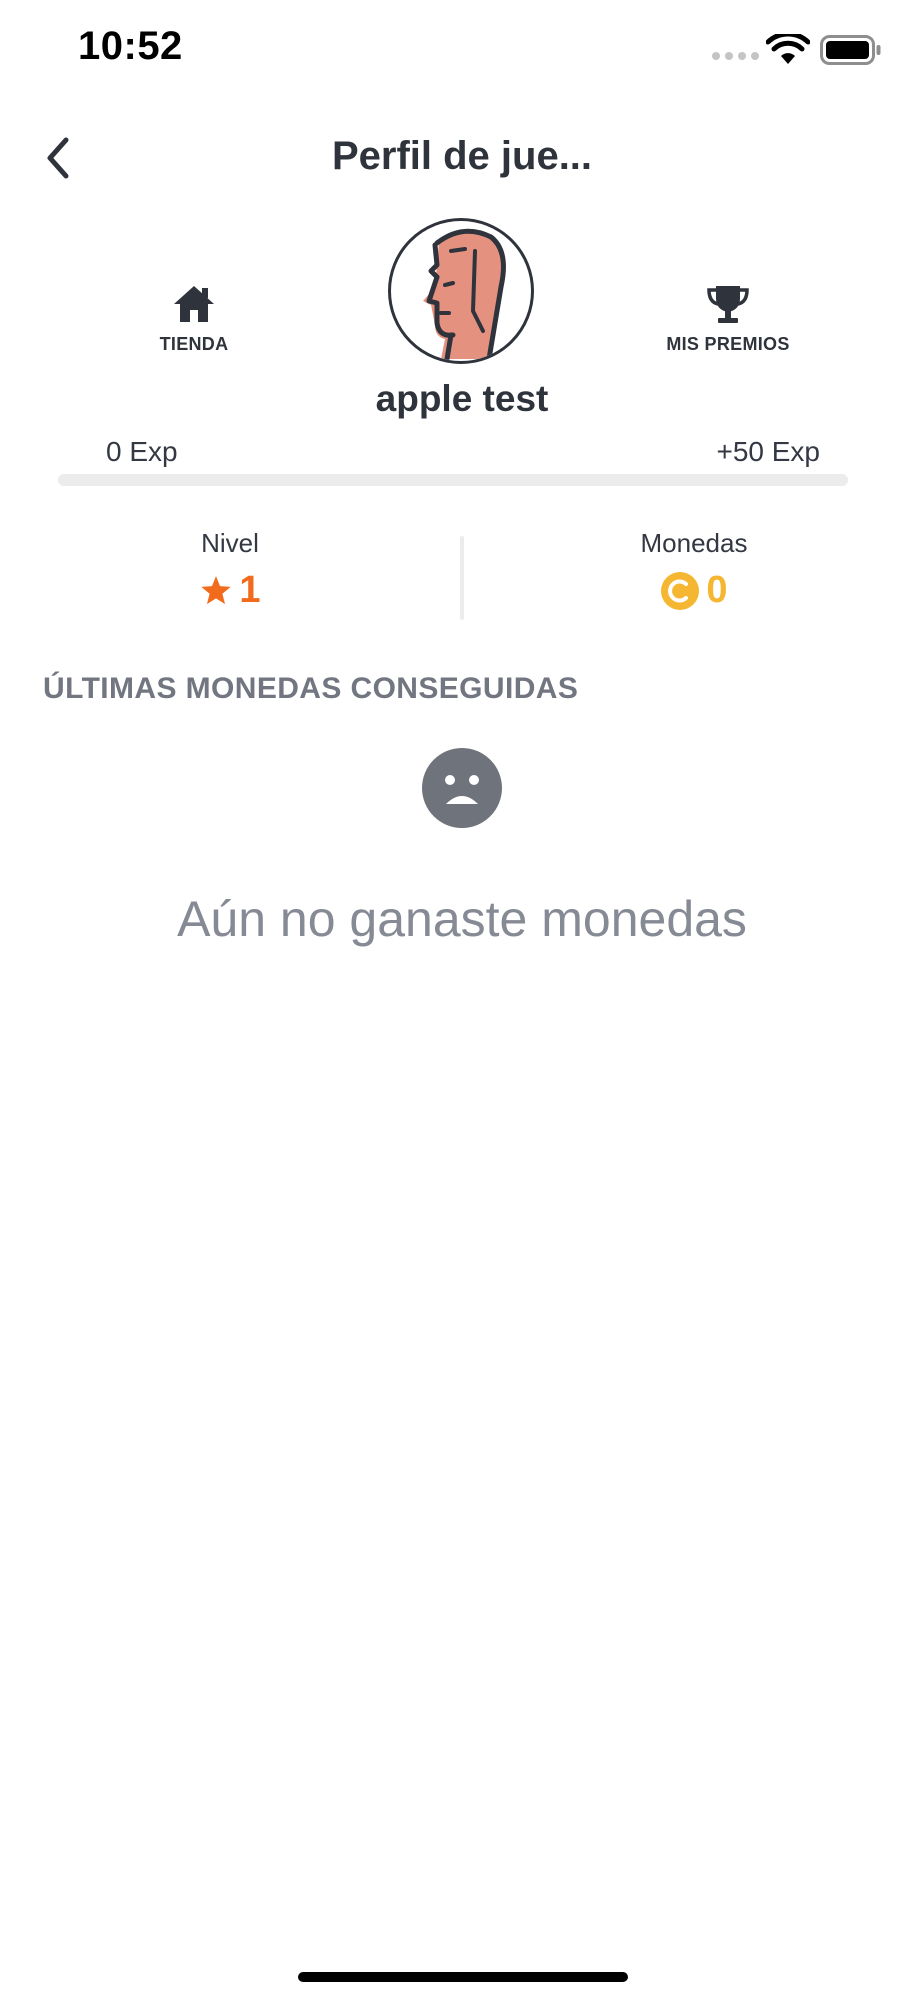 This screenshot has height=2000, width=924. I want to click on chevron-left-icon, so click(58, 158).